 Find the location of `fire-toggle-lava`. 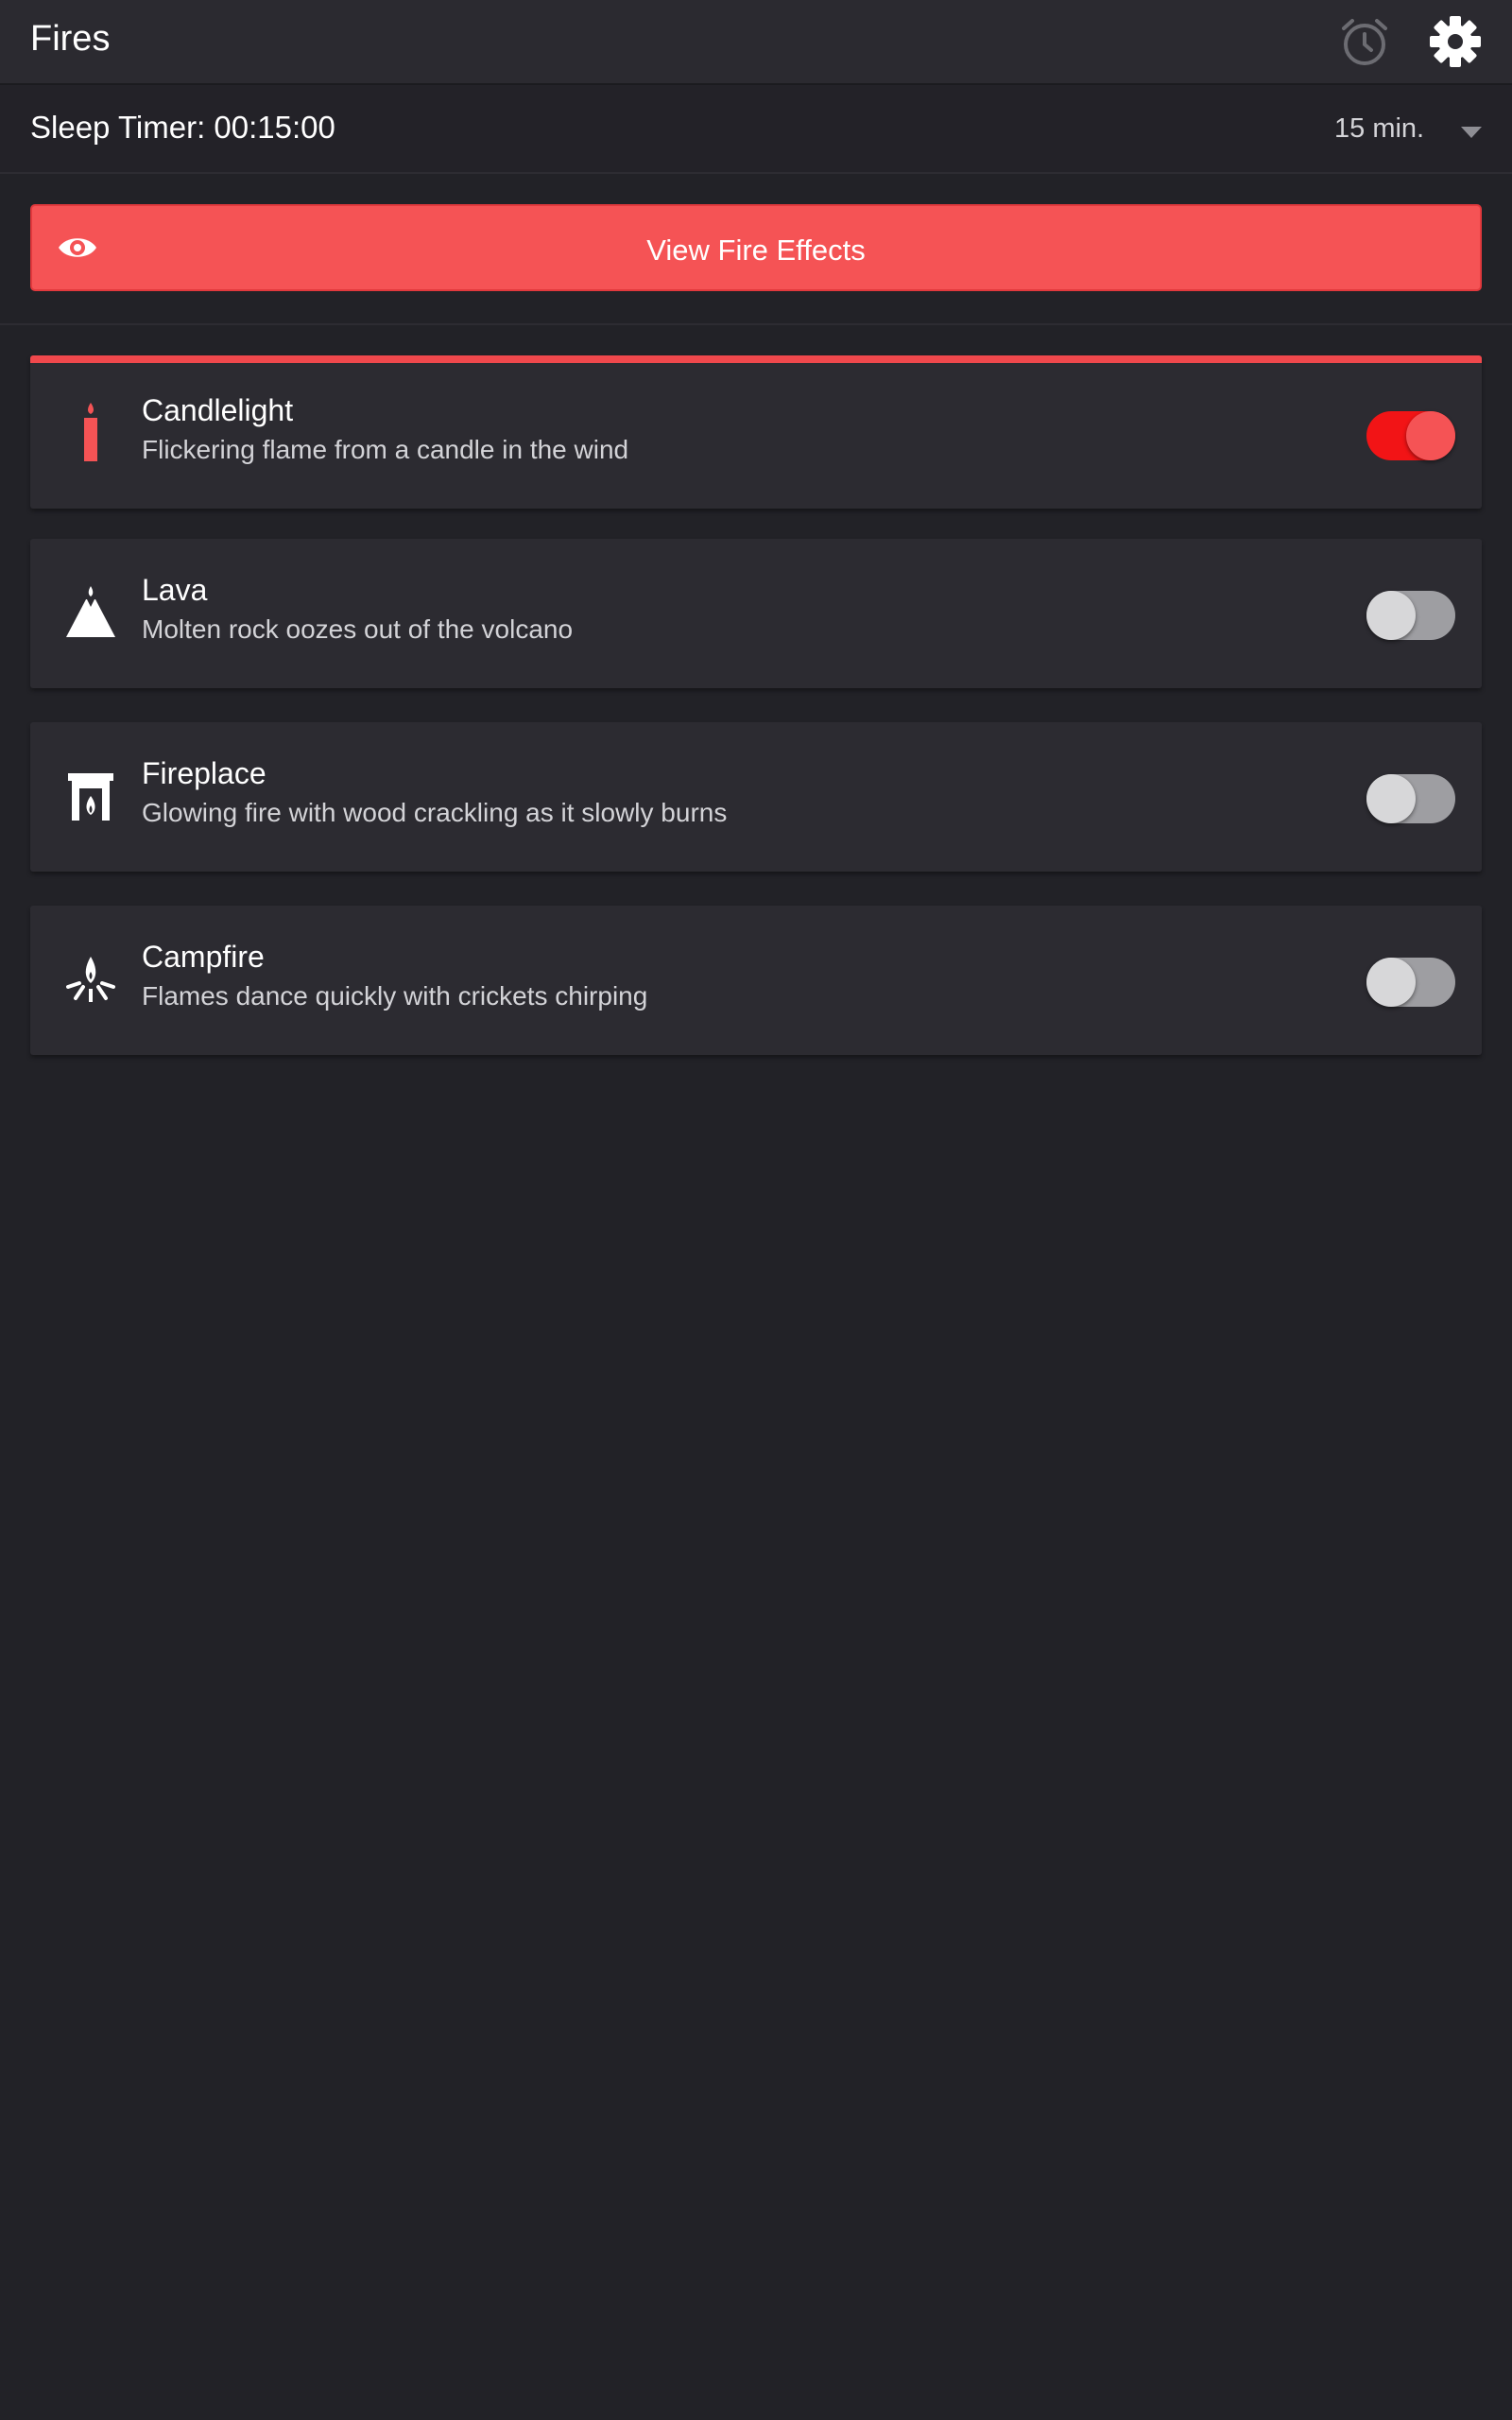

fire-toggle-lava is located at coordinates (1410, 615).